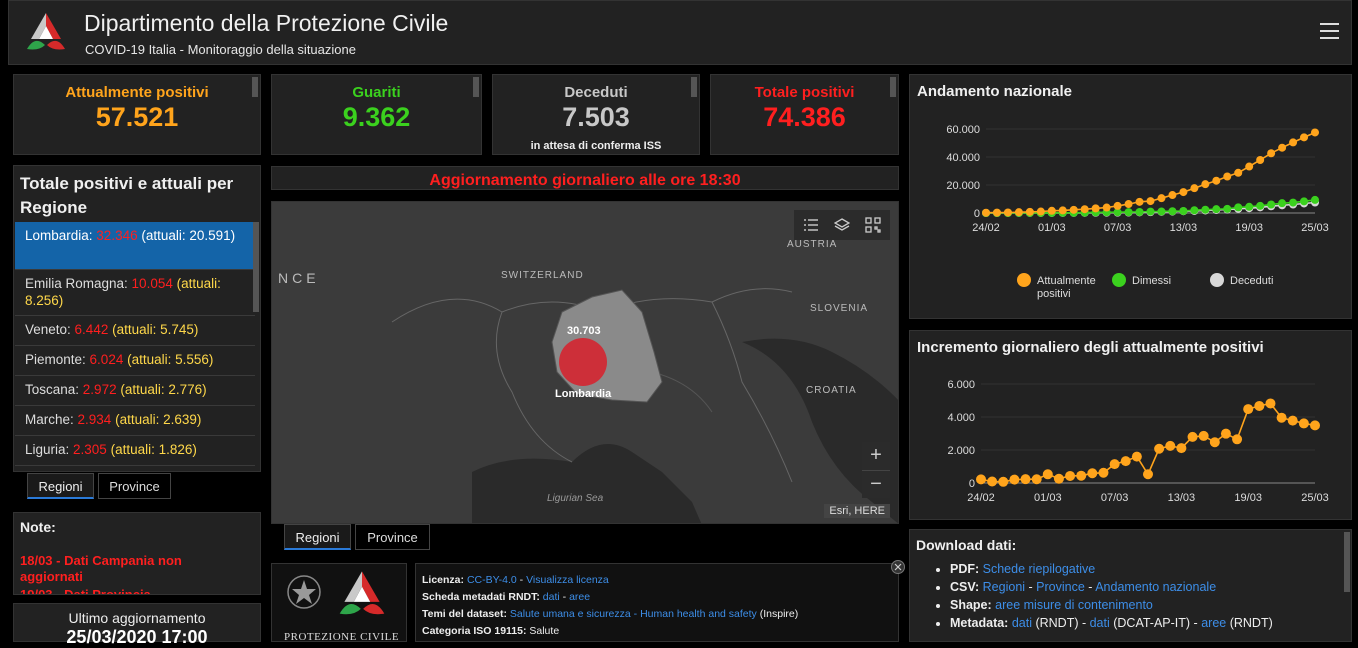 The width and height of the screenshot is (1358, 648). Describe the element at coordinates (135, 331) in the screenshot. I see `region-item: Veneto: 6.442 (attuali: 5.745)` at that location.